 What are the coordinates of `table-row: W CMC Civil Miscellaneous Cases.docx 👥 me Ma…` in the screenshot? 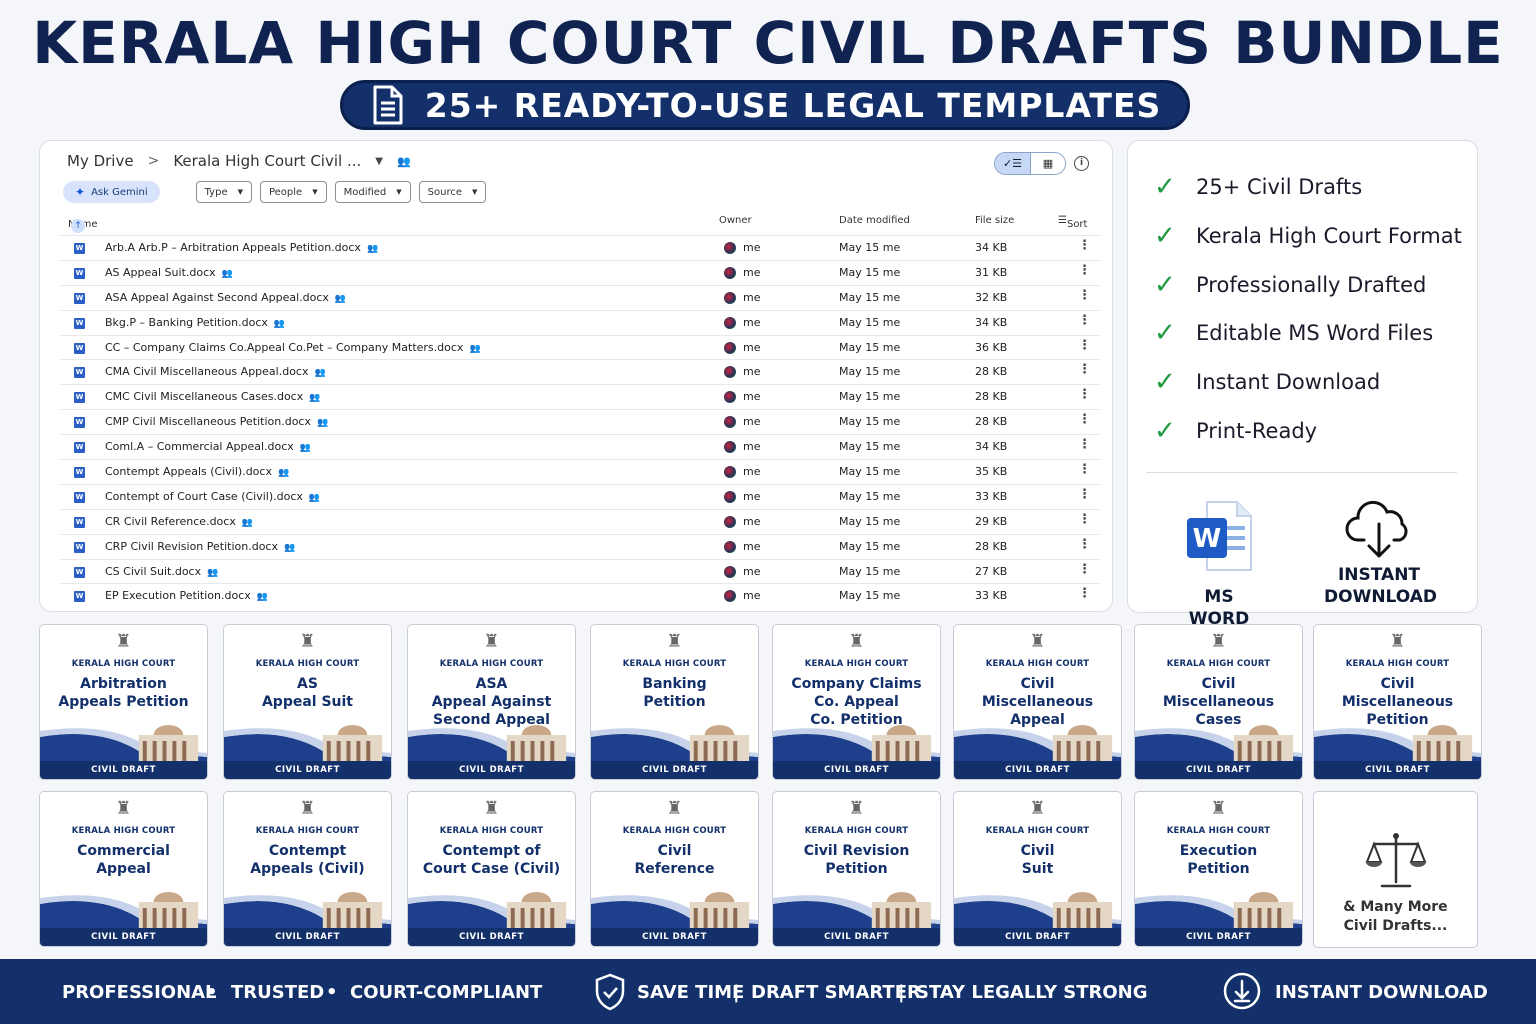 It's located at (580, 396).